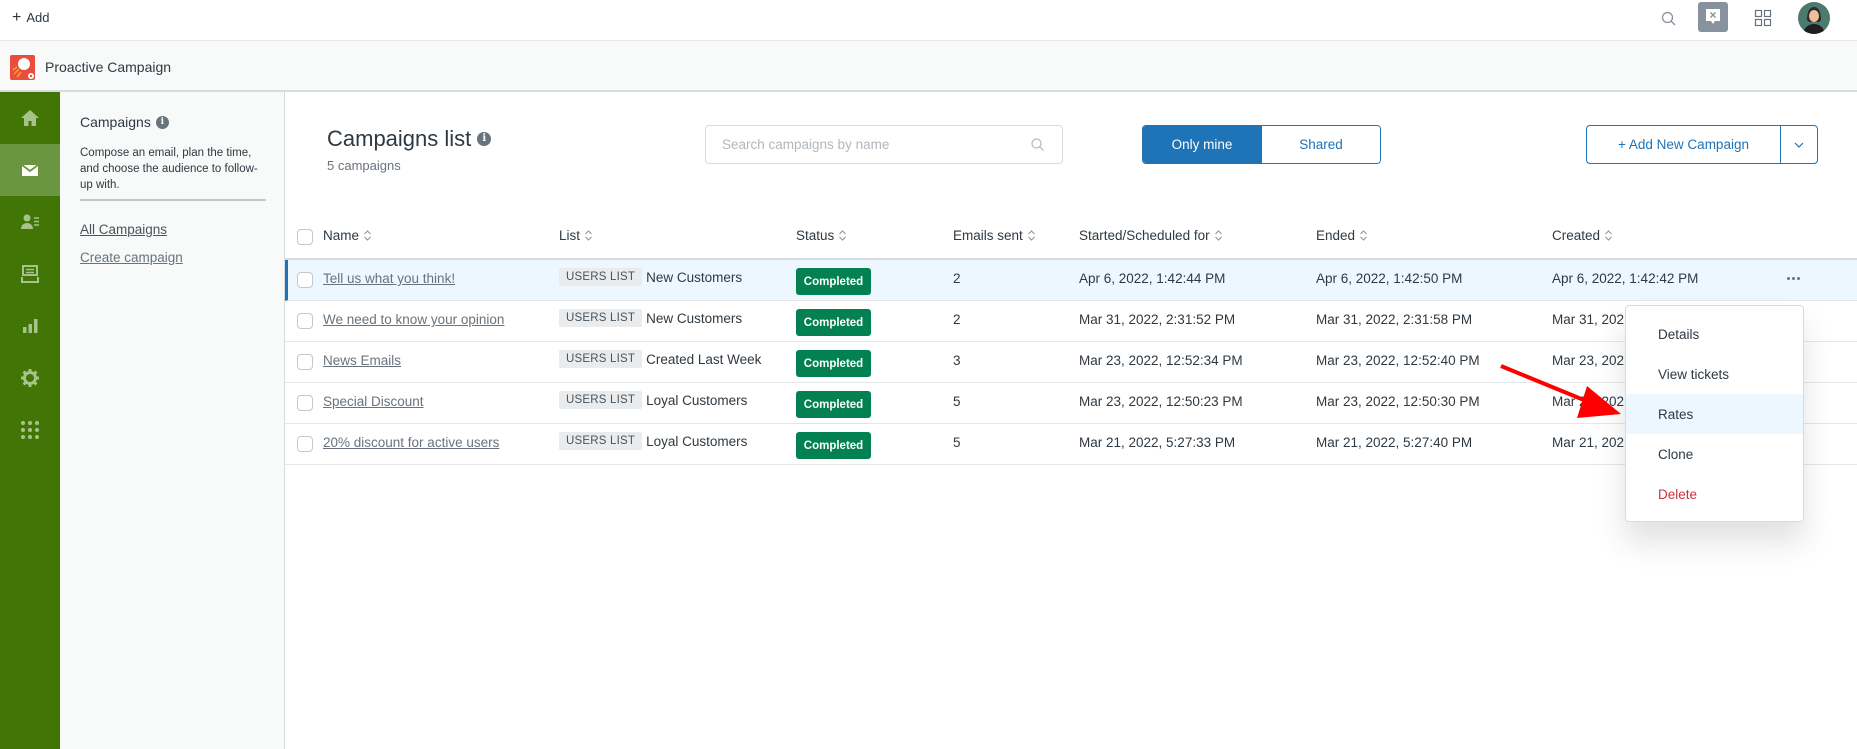 This screenshot has height=749, width=1857. I want to click on subnav-title-text: Campaigns, so click(115, 122).